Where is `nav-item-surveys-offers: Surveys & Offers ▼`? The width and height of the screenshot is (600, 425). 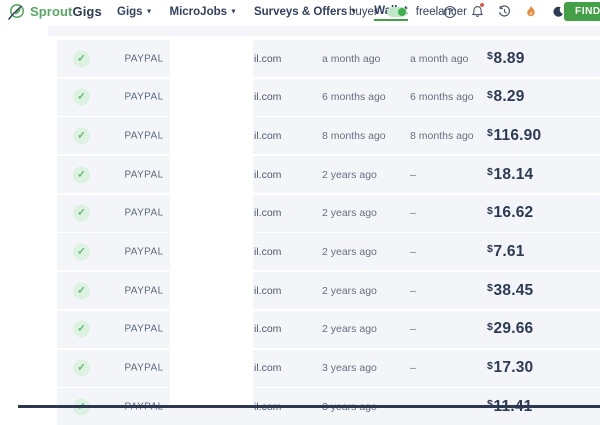
nav-item-surveys-offers: Surveys & Offers ▼ is located at coordinates (305, 12).